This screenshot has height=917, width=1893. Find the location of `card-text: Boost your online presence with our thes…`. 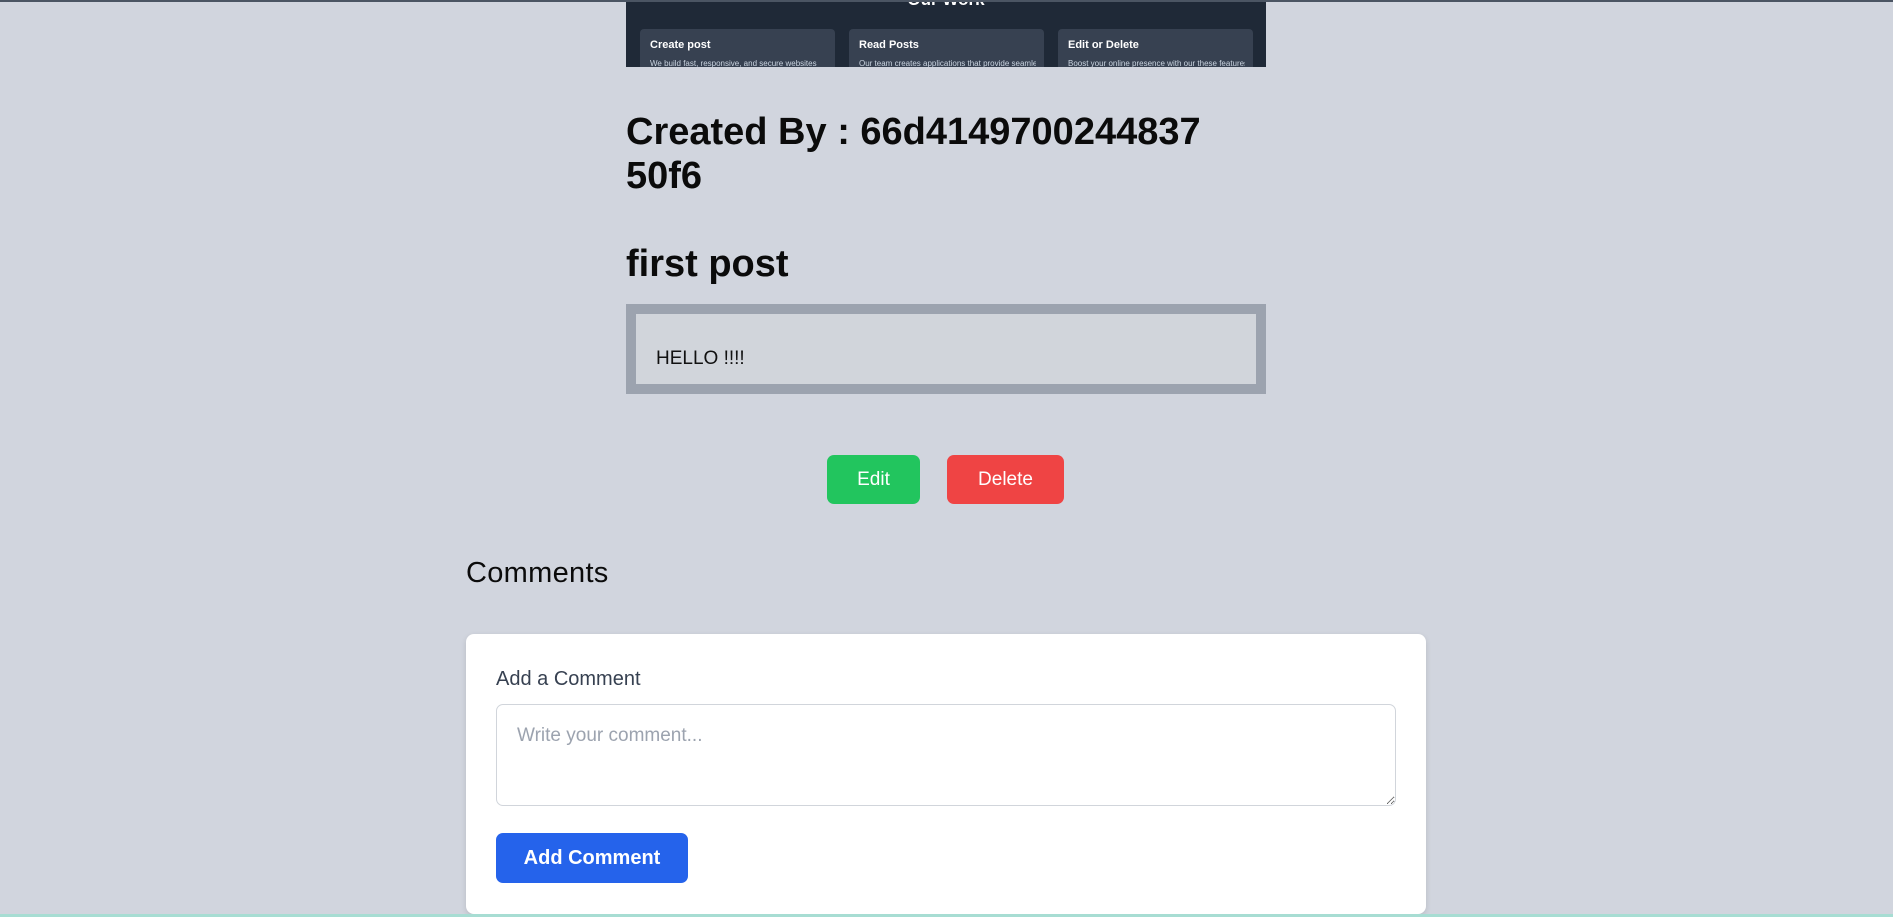

card-text: Boost your online presence with our thes… is located at coordinates (1156, 63).